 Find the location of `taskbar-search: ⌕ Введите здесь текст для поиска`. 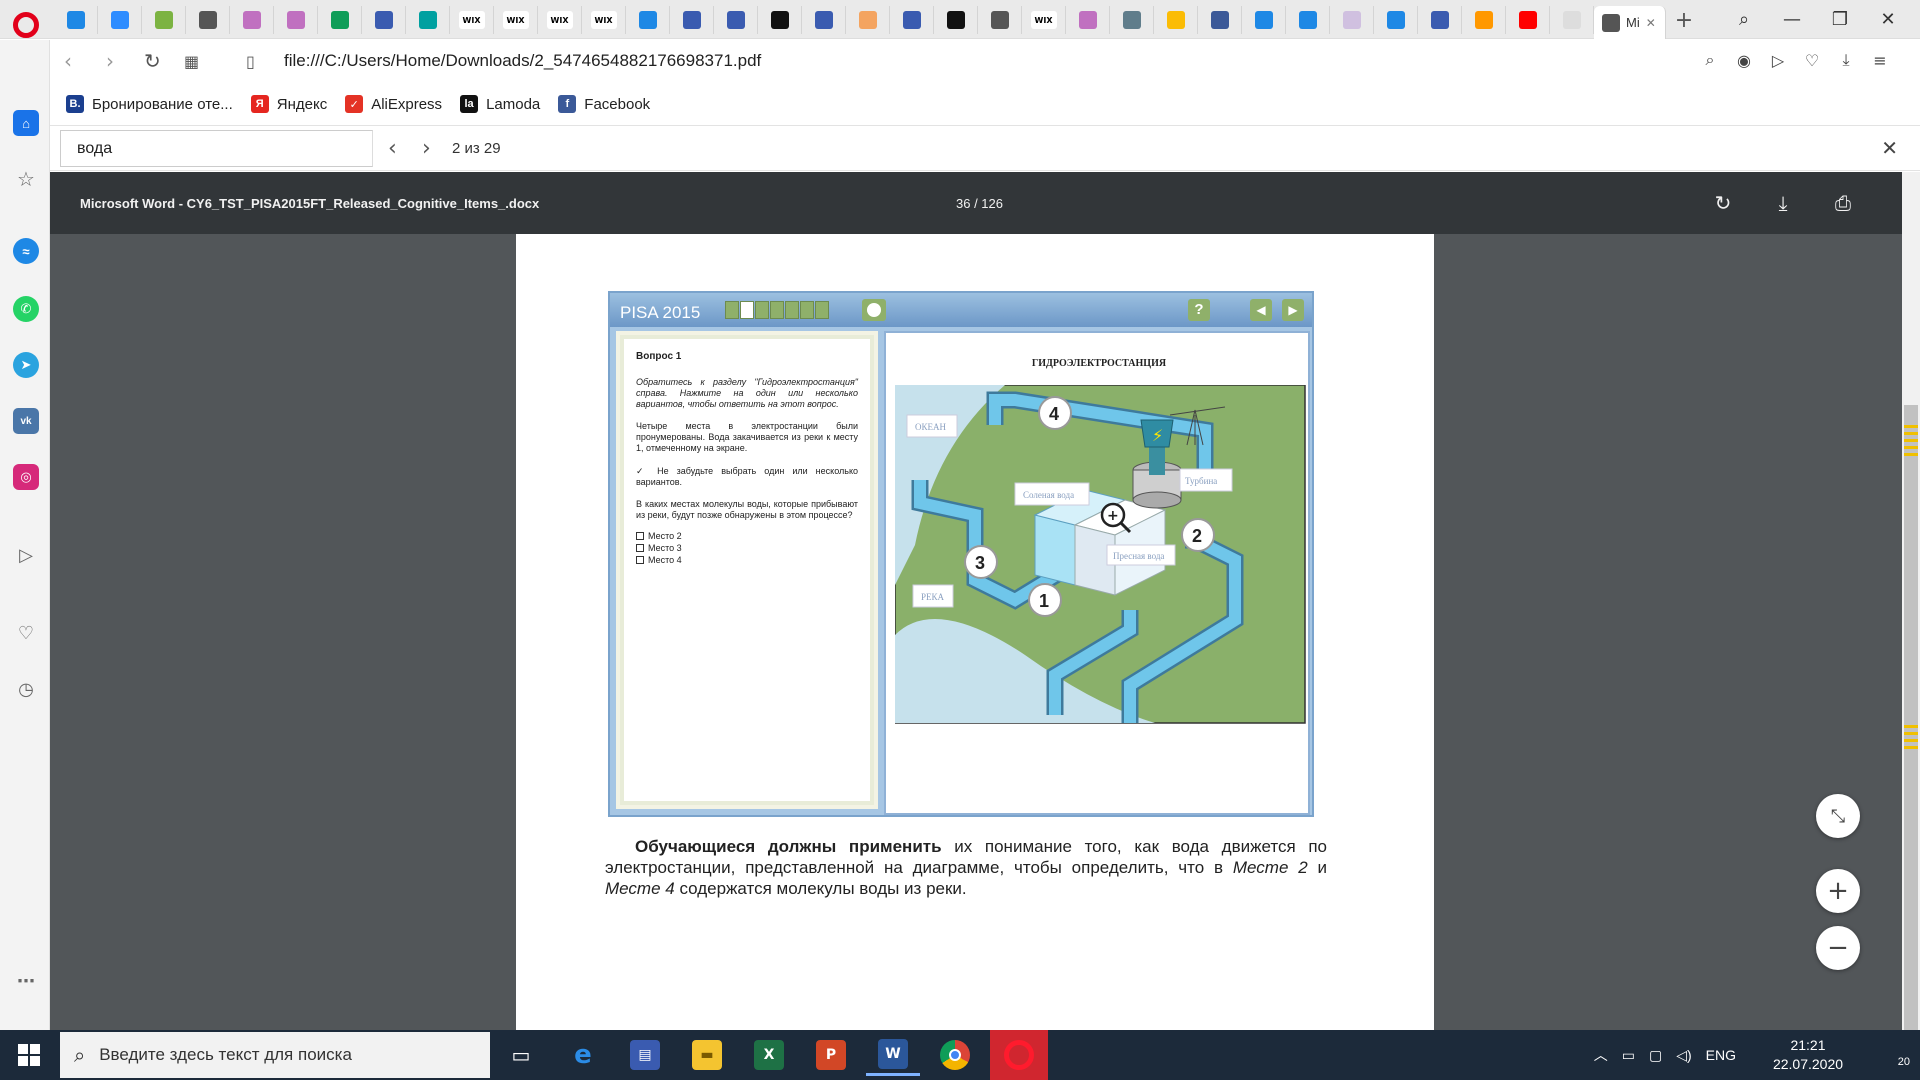

taskbar-search: ⌕ Введите здесь текст для поиска is located at coordinates (275, 1055).